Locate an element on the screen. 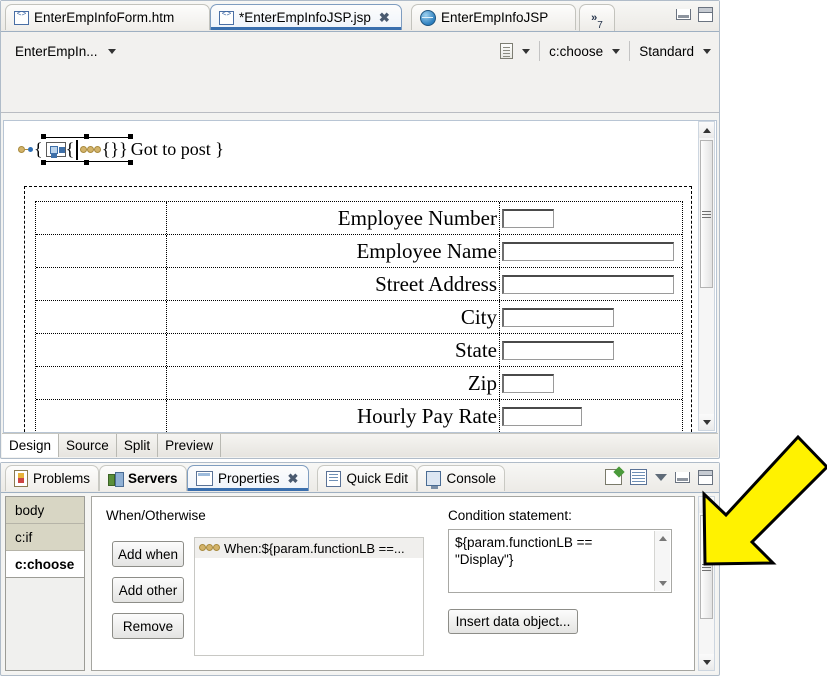  breadcrumb-item-c-if: c:if is located at coordinates (45, 537).